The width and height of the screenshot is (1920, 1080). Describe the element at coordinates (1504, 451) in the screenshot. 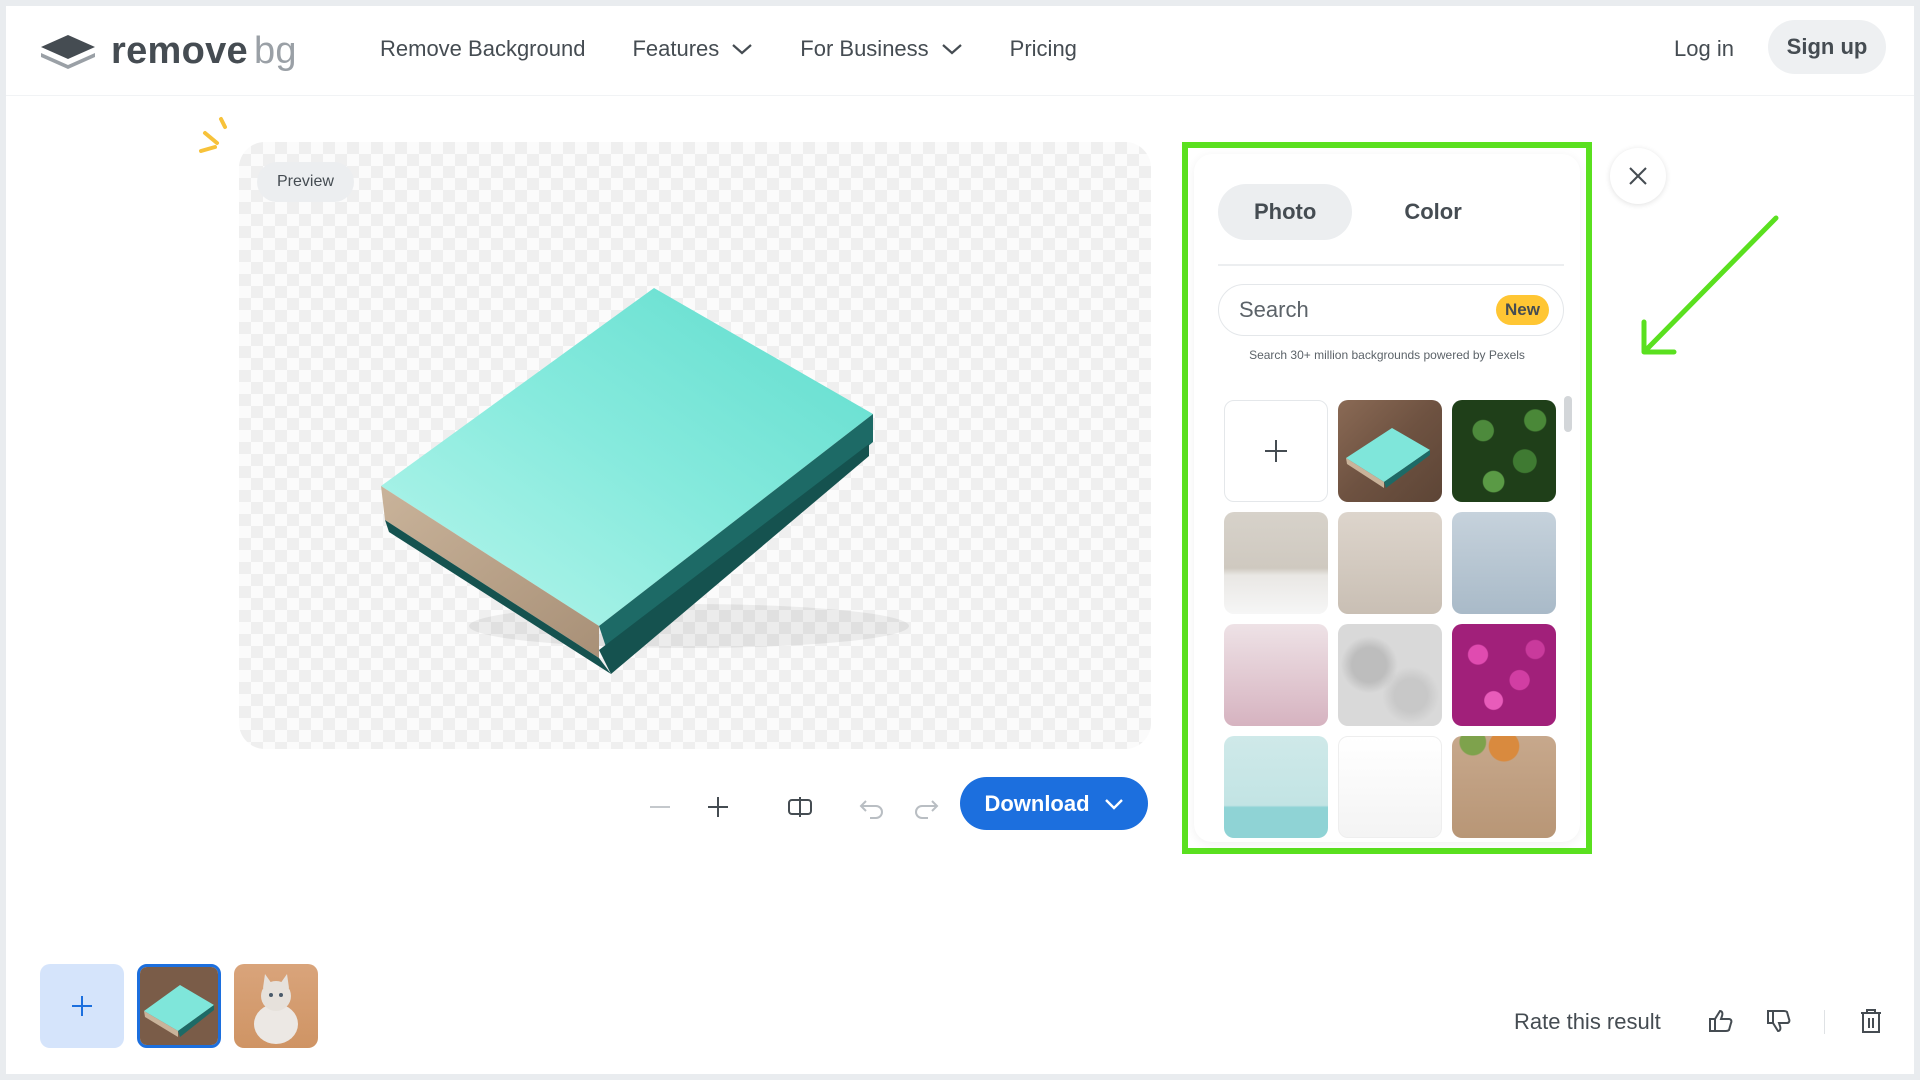

I see `background-thumbnail-green-leaves` at that location.